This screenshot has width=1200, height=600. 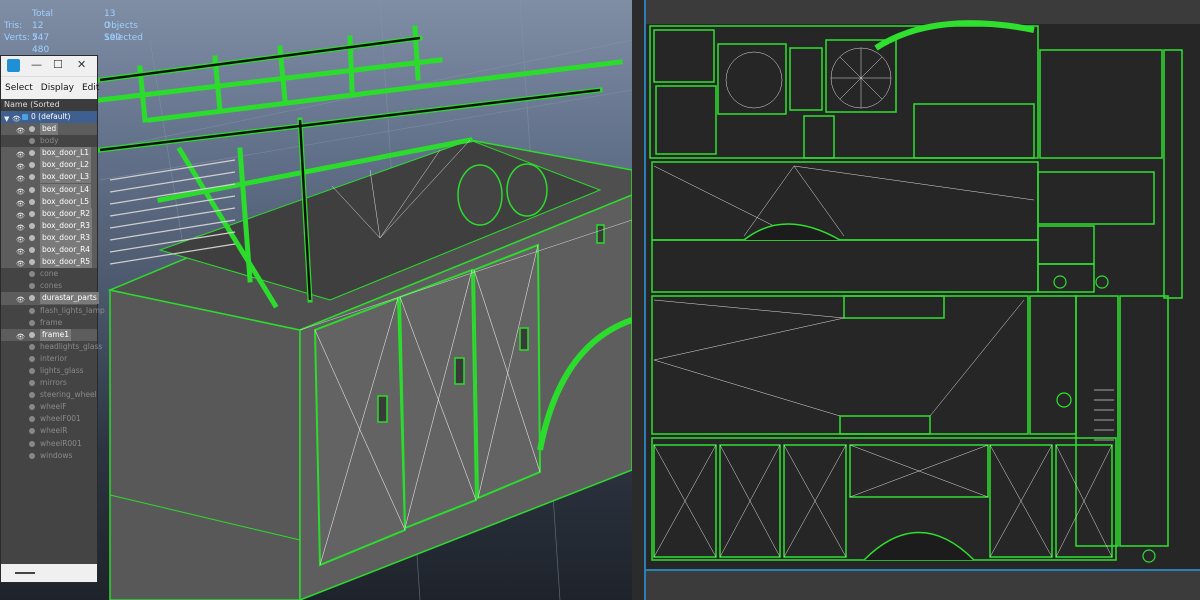 I want to click on hud-tris-label: Tris:, so click(x=13, y=26).